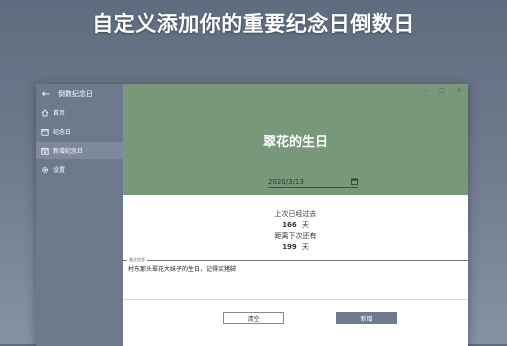 The width and height of the screenshot is (507, 346). What do you see at coordinates (366, 318) in the screenshot?
I see `add-button: 新增` at bounding box center [366, 318].